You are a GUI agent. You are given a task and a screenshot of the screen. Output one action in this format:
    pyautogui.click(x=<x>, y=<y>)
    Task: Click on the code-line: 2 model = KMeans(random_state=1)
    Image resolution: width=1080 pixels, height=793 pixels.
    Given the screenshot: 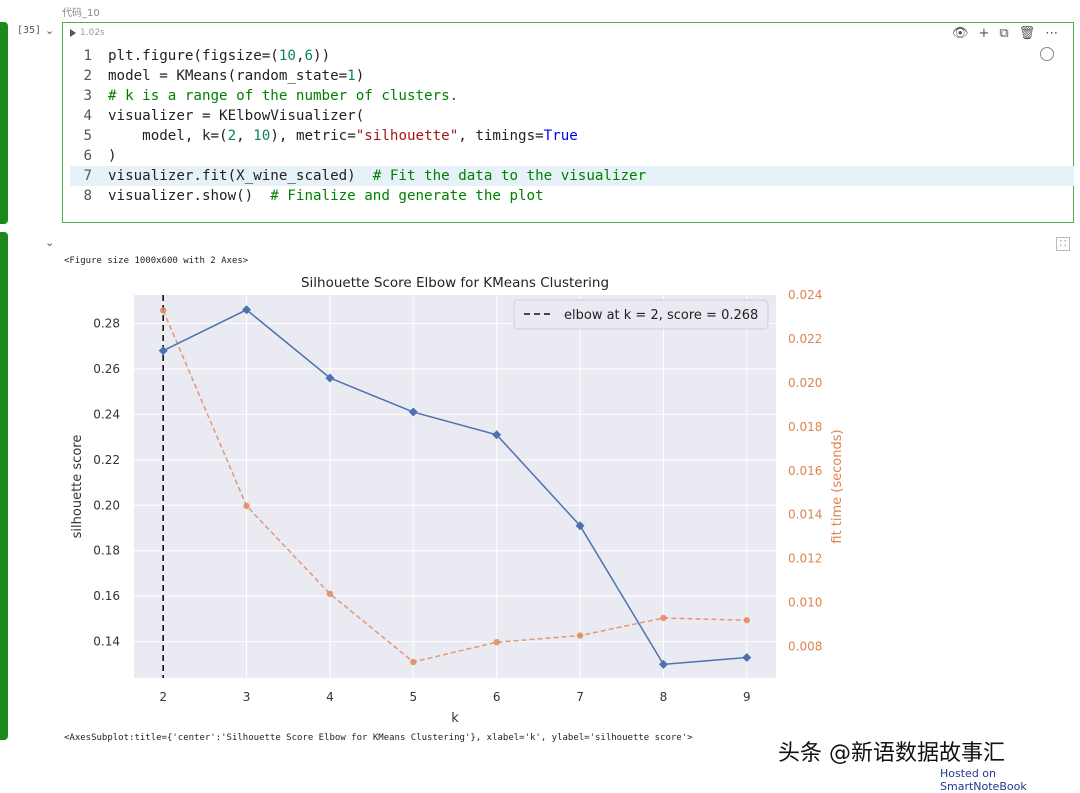 What is the action you would take?
    pyautogui.click(x=572, y=76)
    